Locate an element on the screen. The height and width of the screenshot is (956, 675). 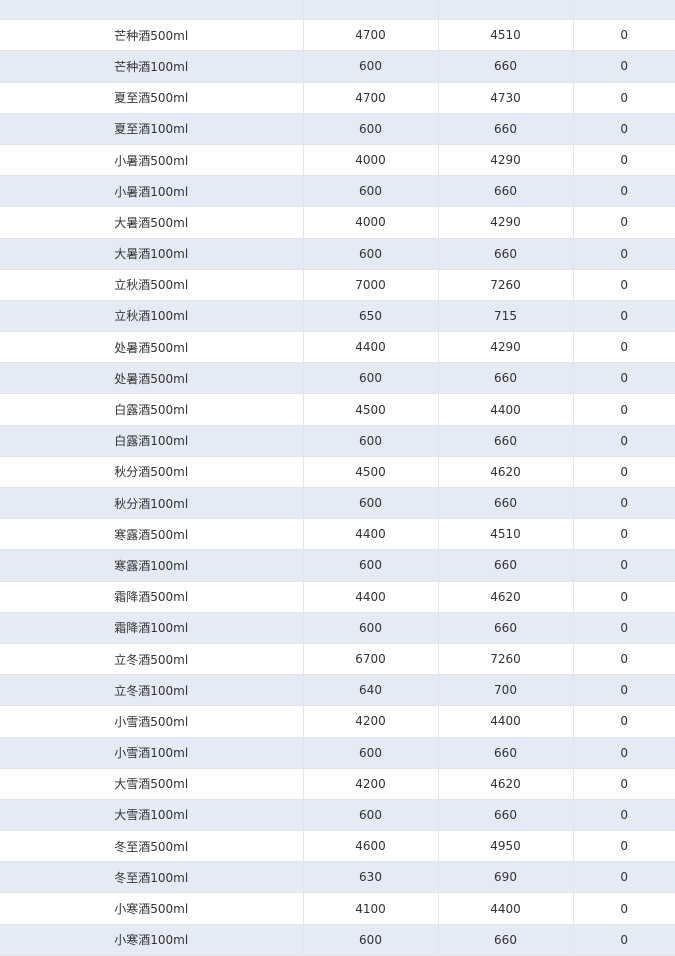
product-name-cell: 寒露酒100ml is located at coordinates (152, 565).